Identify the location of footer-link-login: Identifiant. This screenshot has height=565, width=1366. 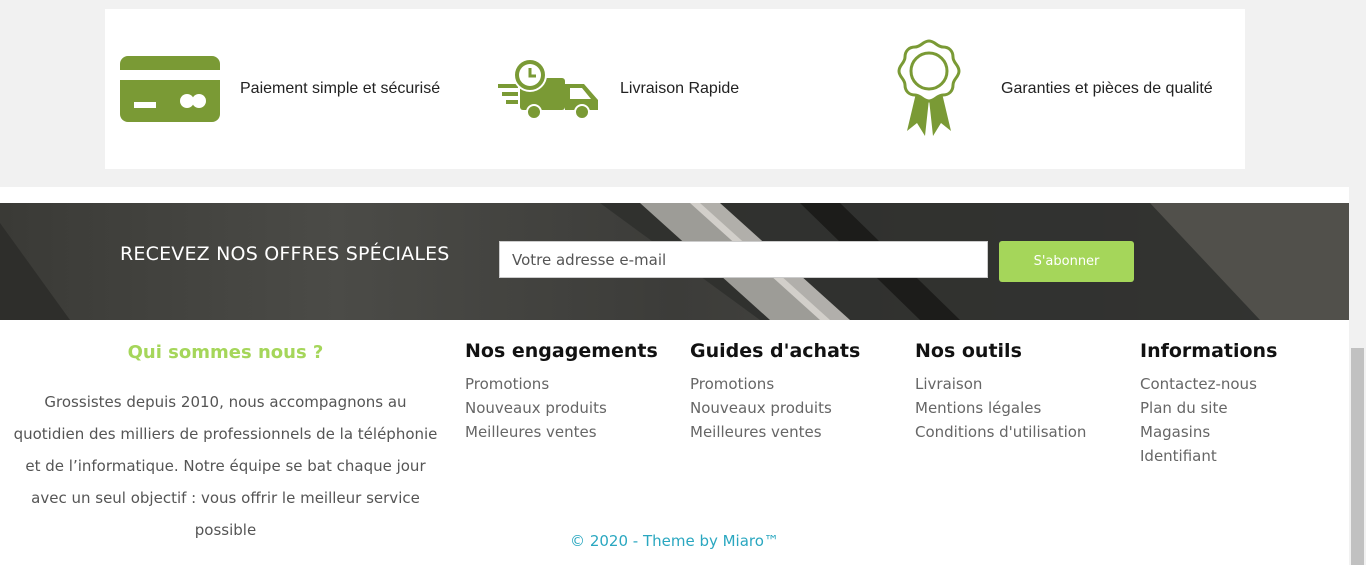
(1178, 456).